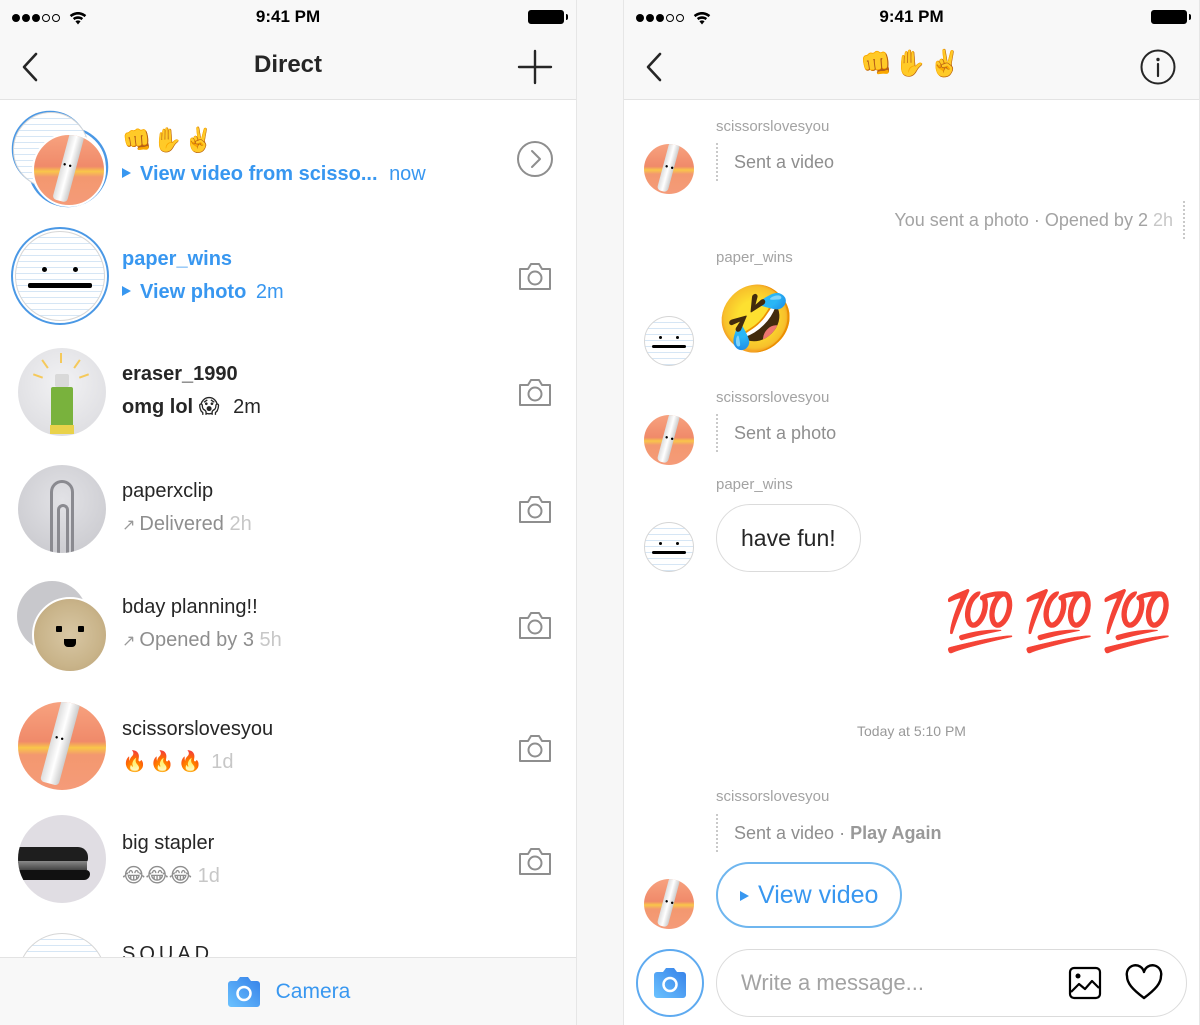  Describe the element at coordinates (196, 640) in the screenshot. I see `thread-preview: Opened by 3` at that location.